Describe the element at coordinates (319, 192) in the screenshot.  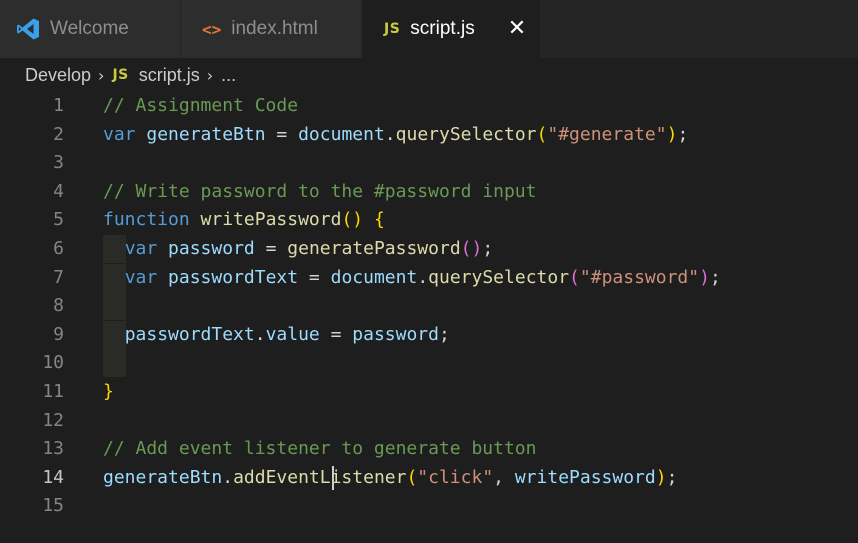
I see `code-text: // Write password to the #password input` at that location.